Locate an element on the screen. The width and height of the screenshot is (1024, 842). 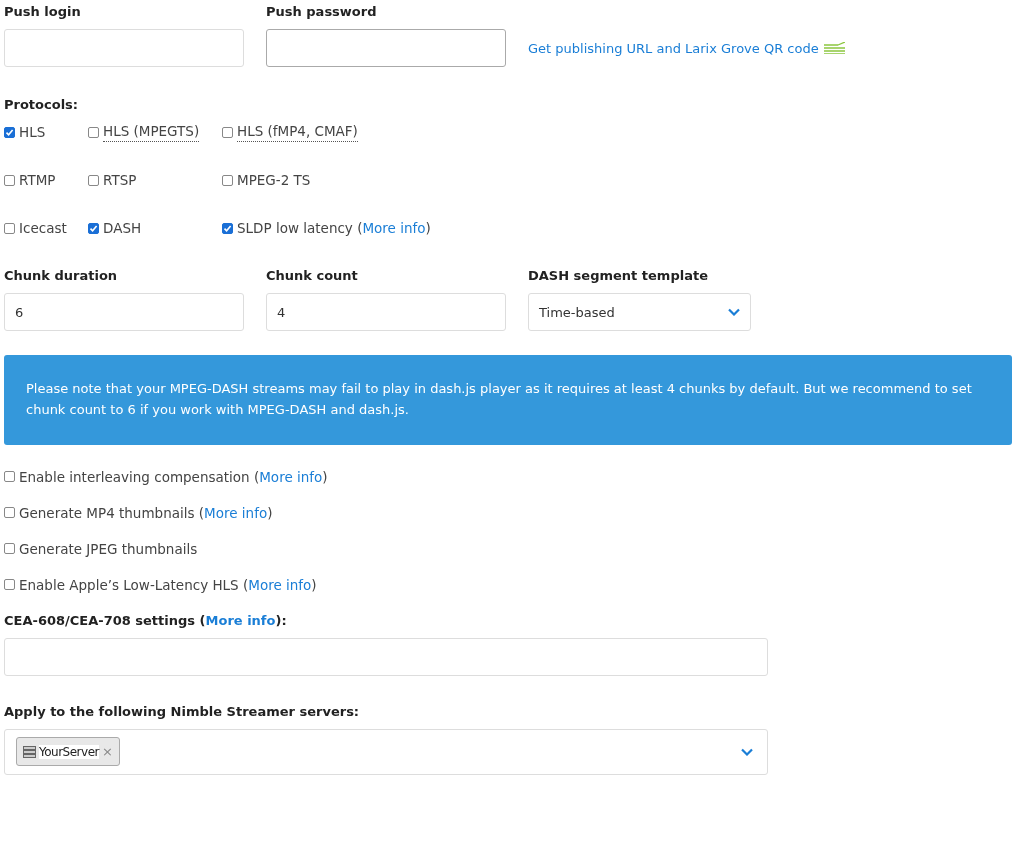
remove-tag-button: × is located at coordinates (107, 752).